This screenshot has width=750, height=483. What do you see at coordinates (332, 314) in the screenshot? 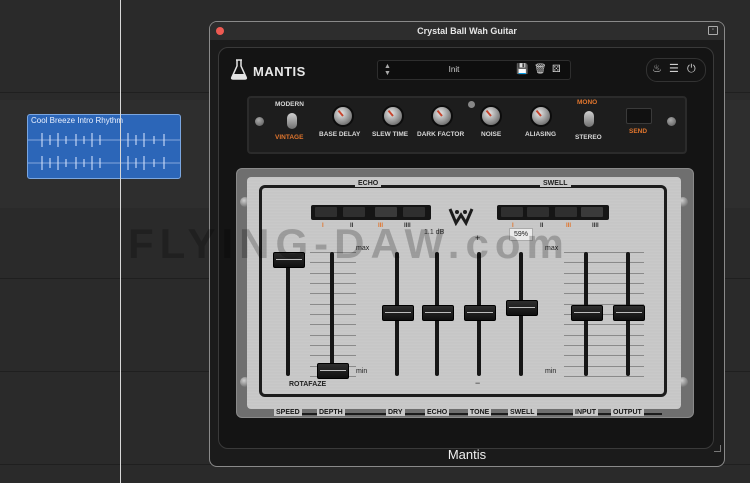
I see `depth-fader-track` at bounding box center [332, 314].